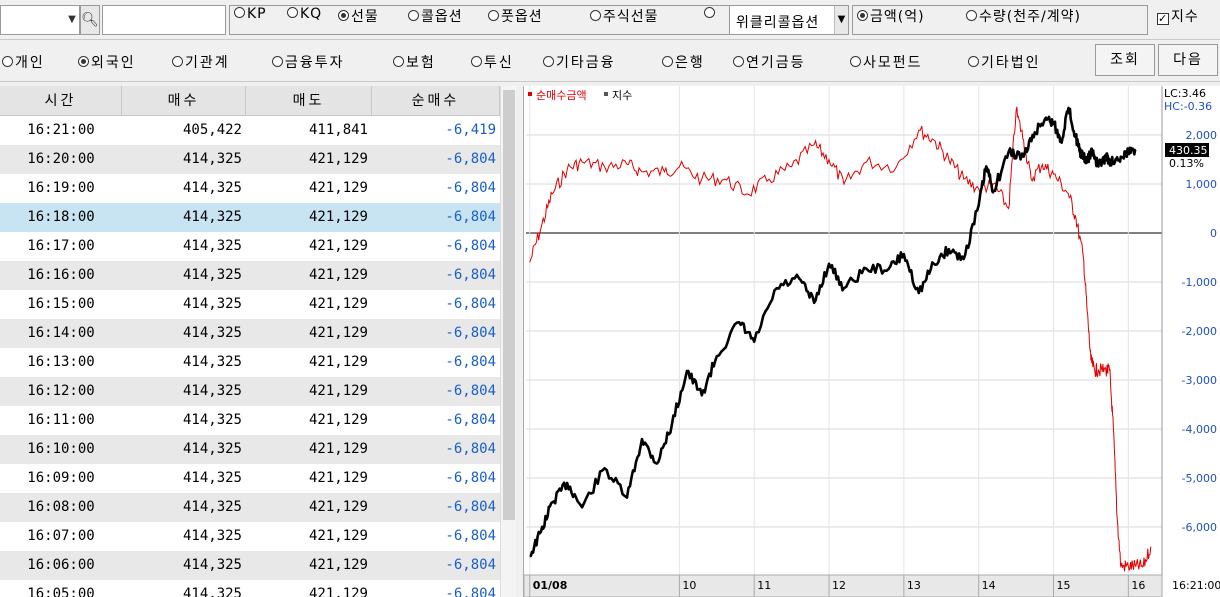 Image resolution: width=1220 pixels, height=597 pixels. I want to click on table-row: 16:14:00 414,325 421,129 -6,804, so click(250, 333).